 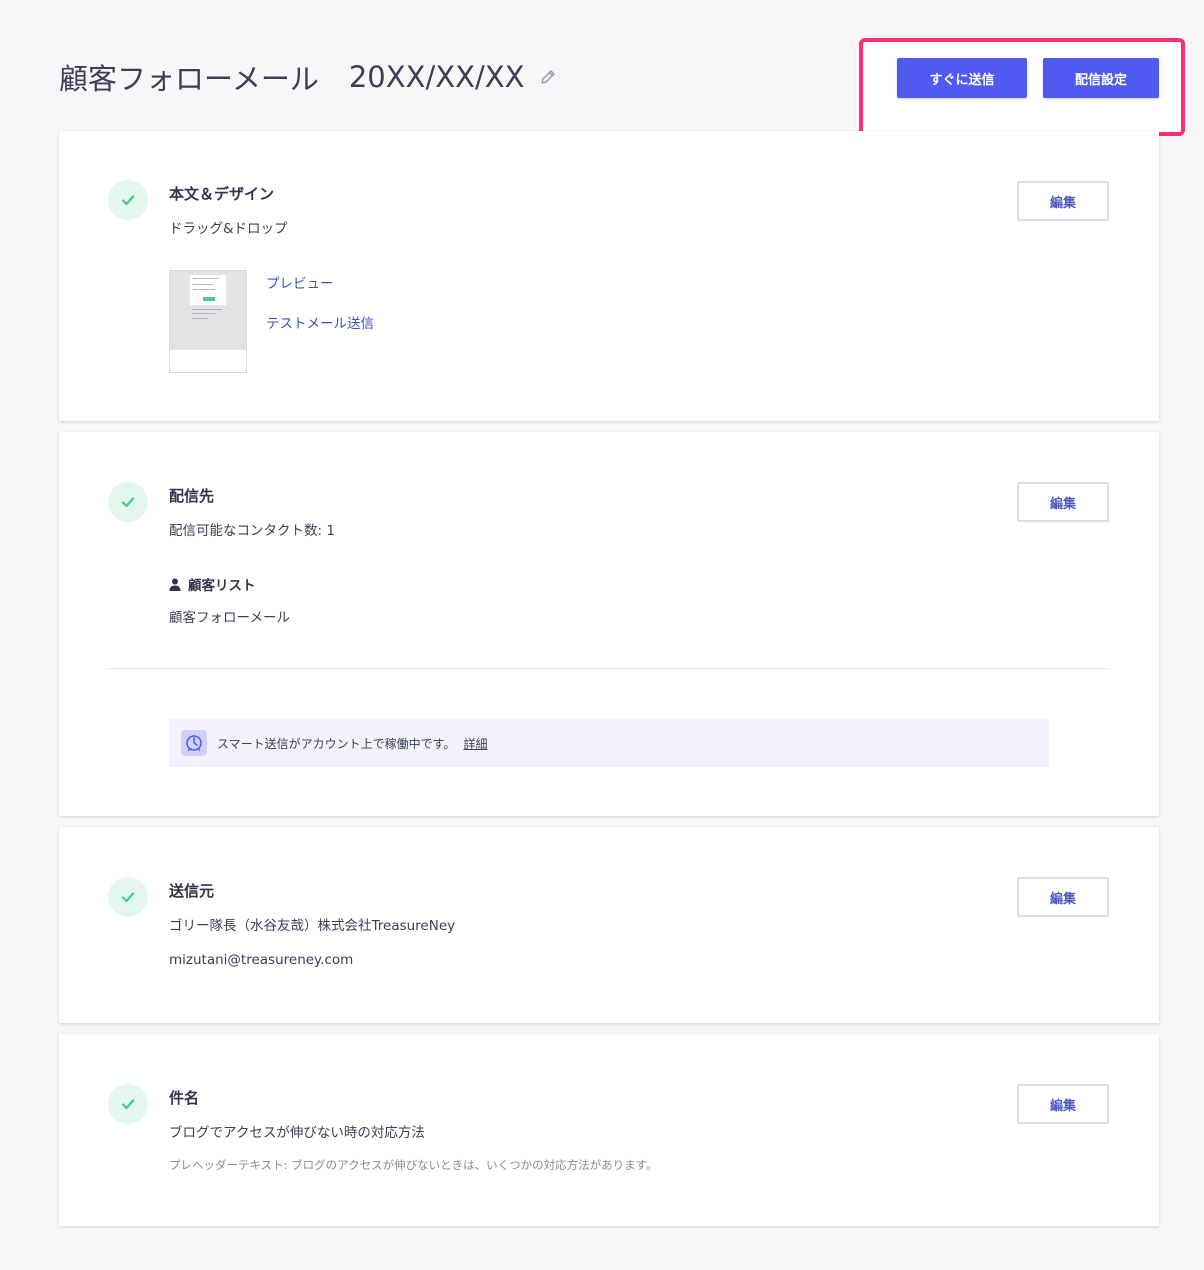 What do you see at coordinates (252, 531) in the screenshot?
I see `contact-count: 配信可能なコンタクト数: 1` at bounding box center [252, 531].